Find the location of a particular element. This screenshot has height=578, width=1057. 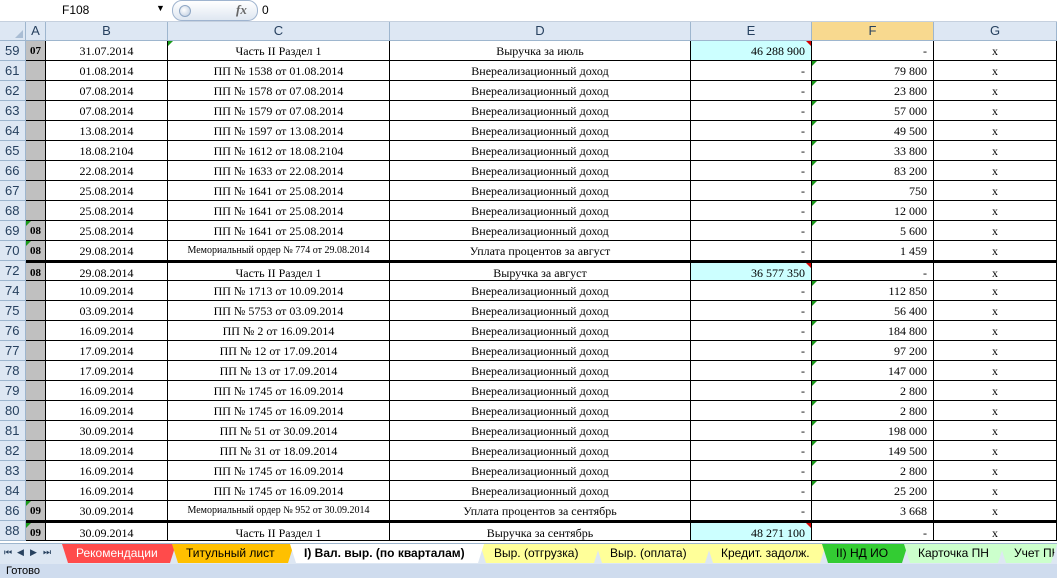

row-header: 79 is located at coordinates (13, 391).